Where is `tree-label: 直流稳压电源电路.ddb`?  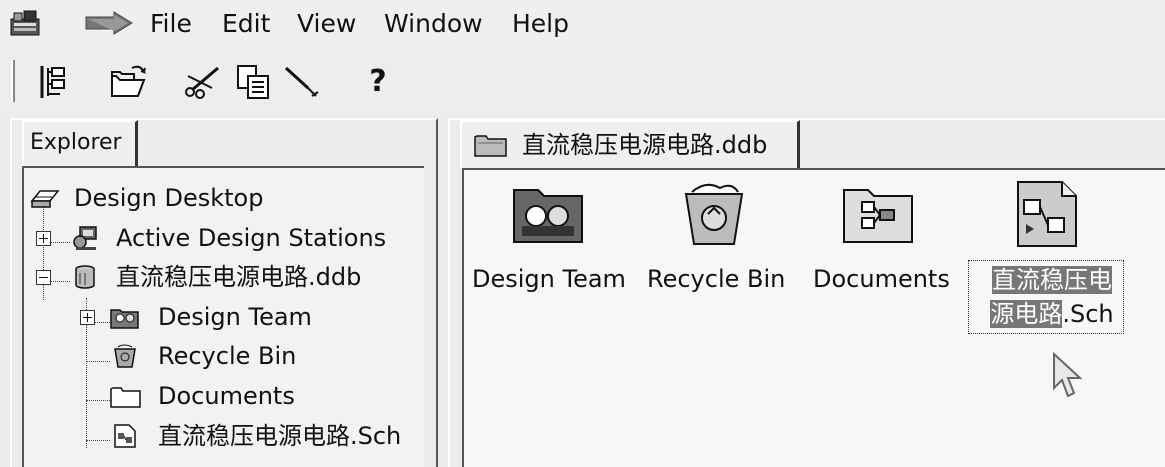
tree-label: 直流稳压电源电路.ddb is located at coordinates (239, 277).